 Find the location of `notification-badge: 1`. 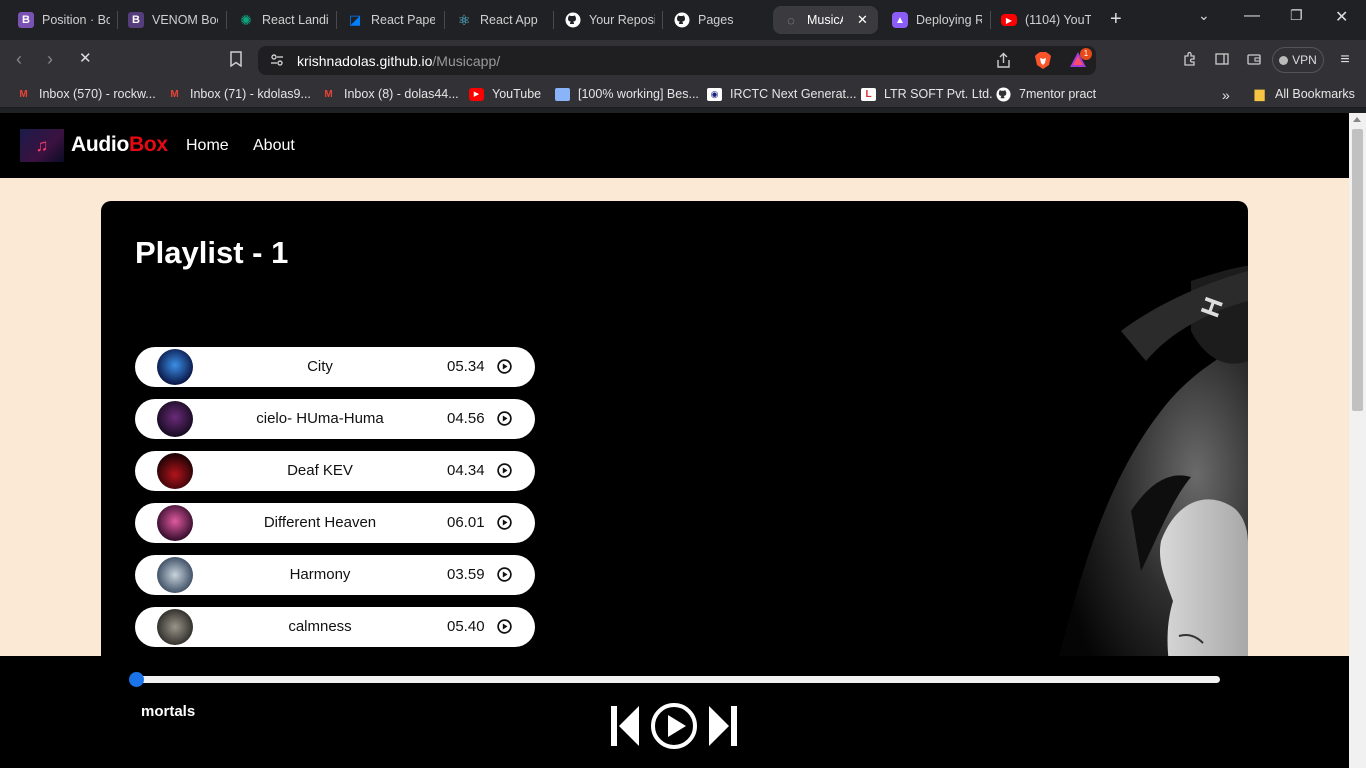

notification-badge: 1 is located at coordinates (1086, 54).